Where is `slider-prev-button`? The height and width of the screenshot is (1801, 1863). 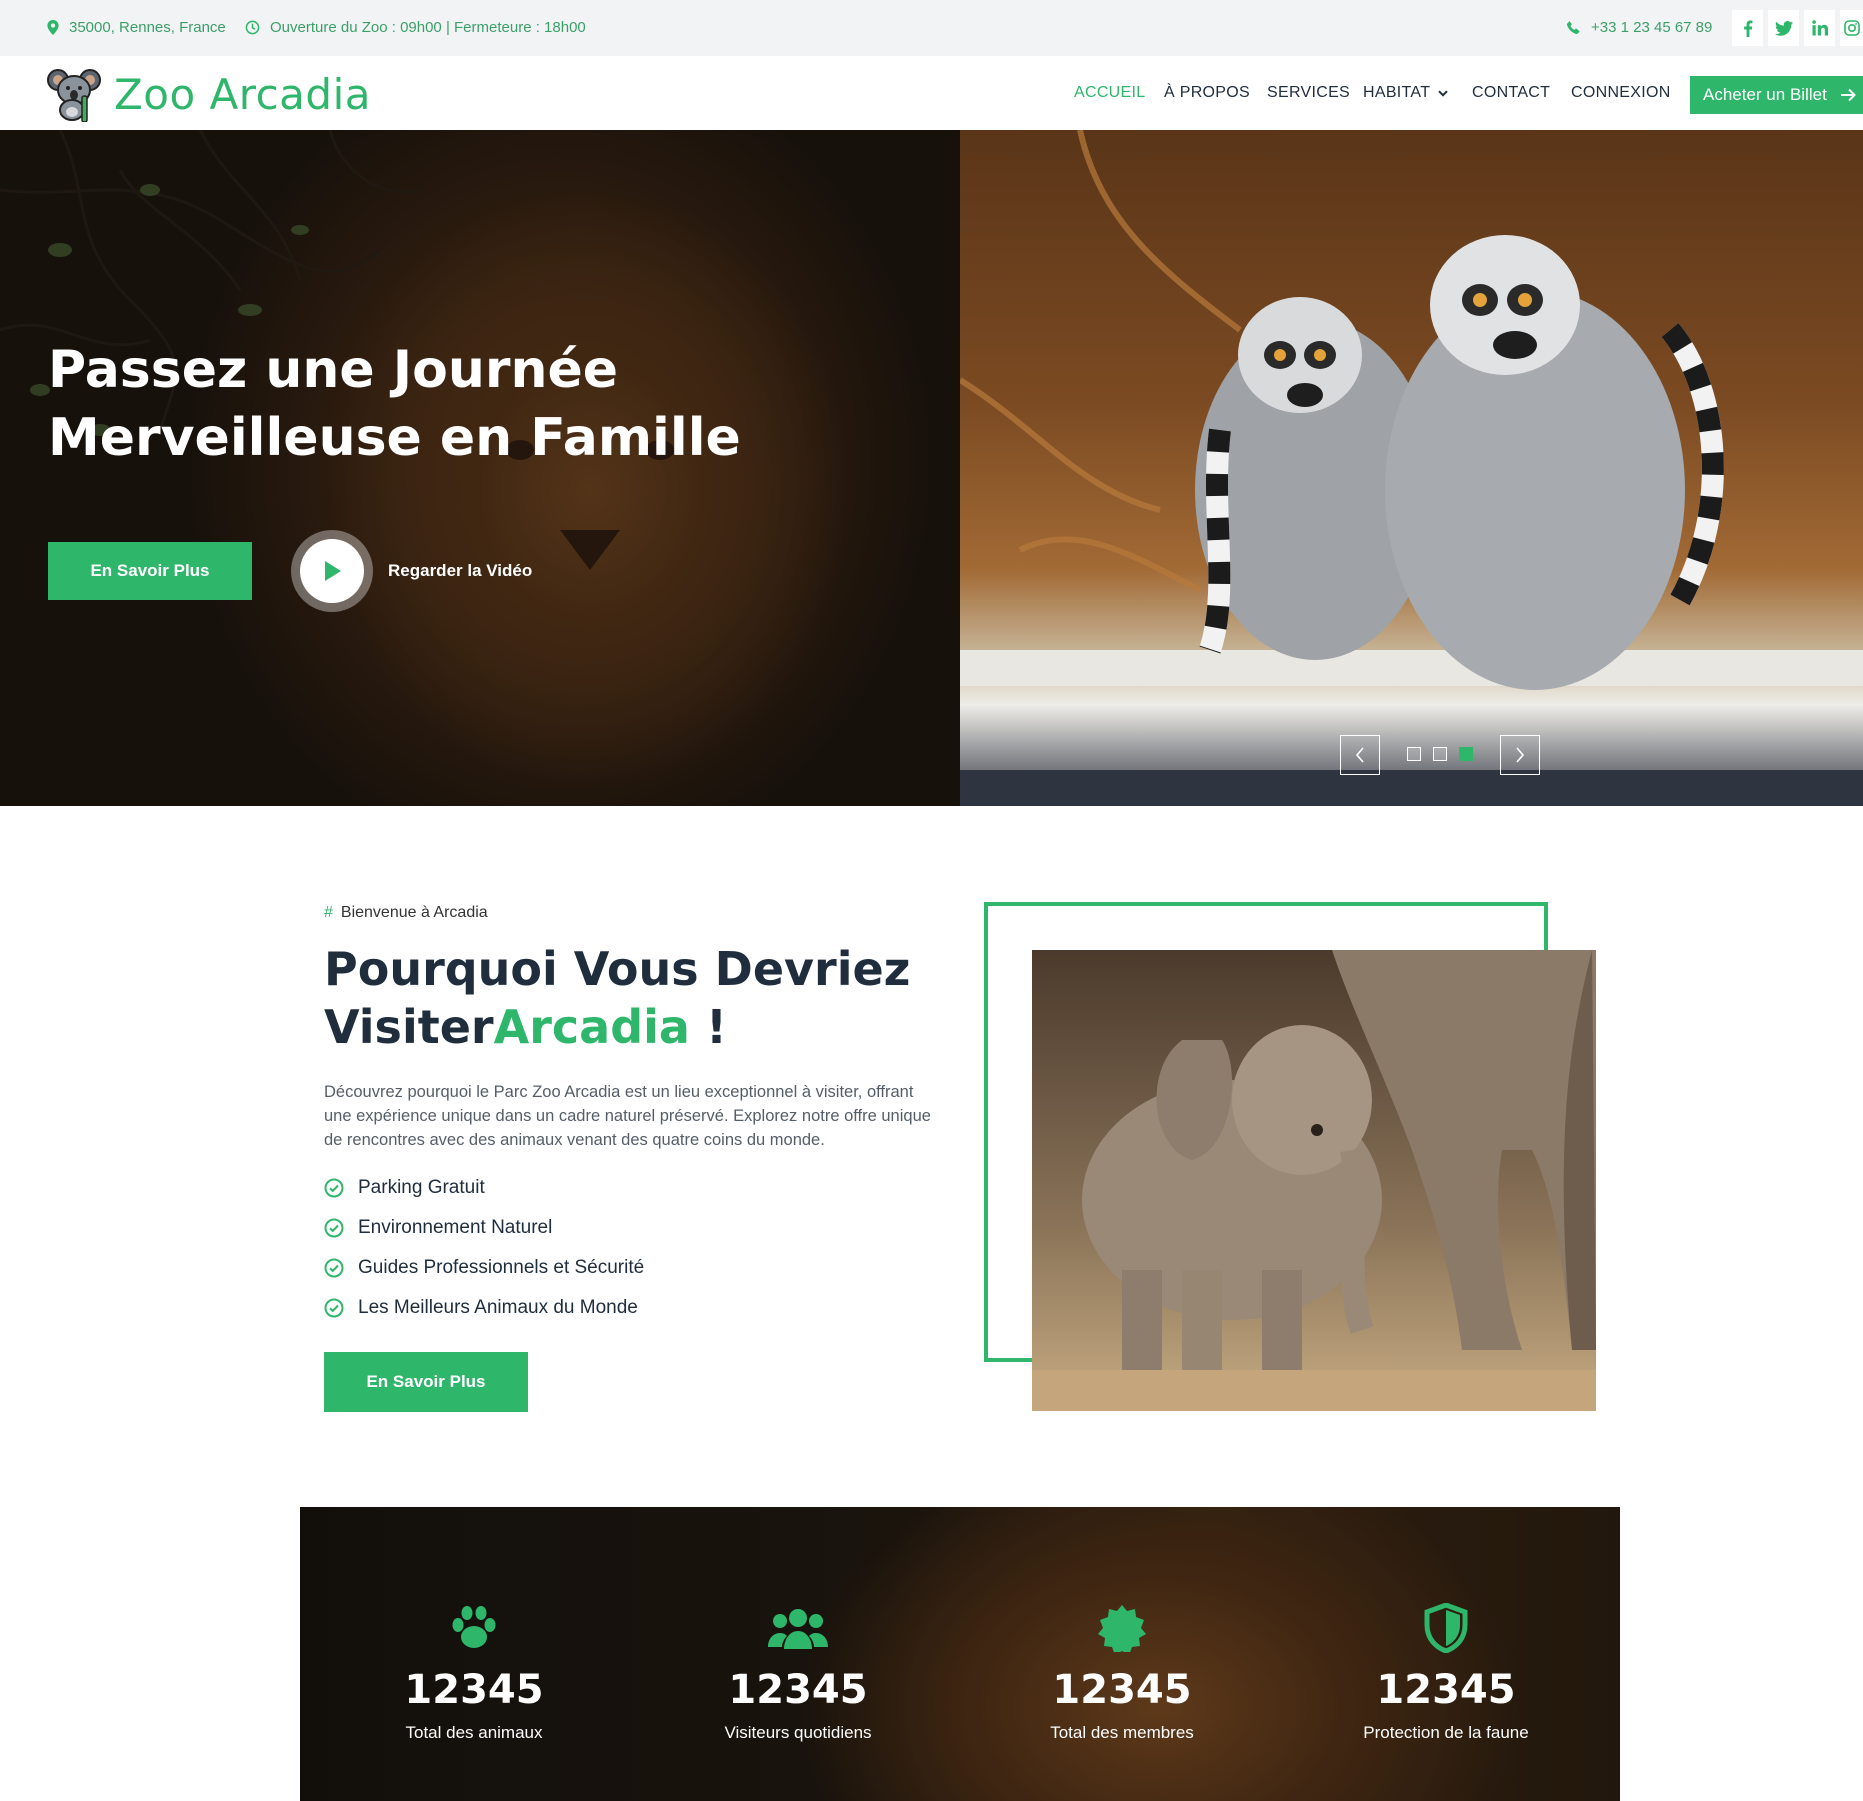
slider-prev-button is located at coordinates (1360, 755).